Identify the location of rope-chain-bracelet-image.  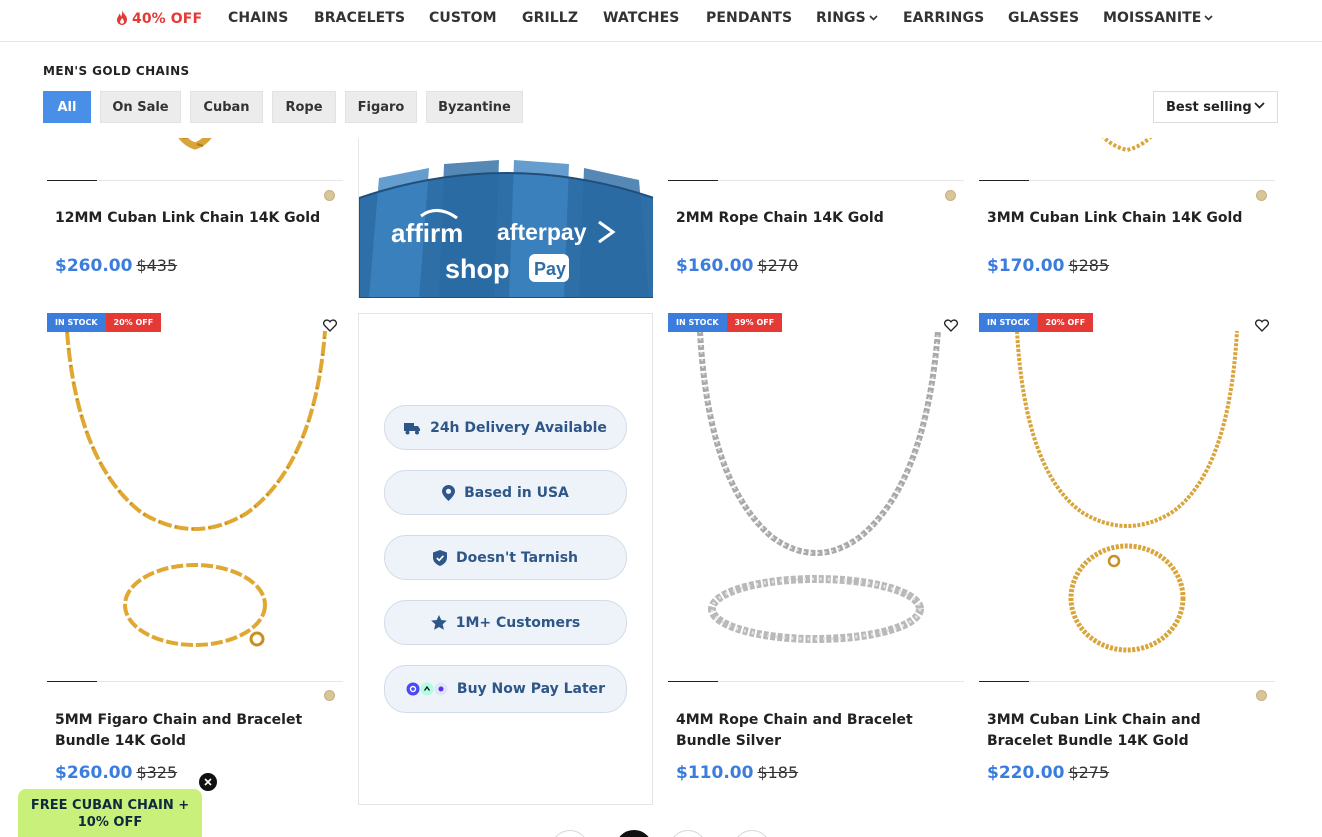
(819, 486).